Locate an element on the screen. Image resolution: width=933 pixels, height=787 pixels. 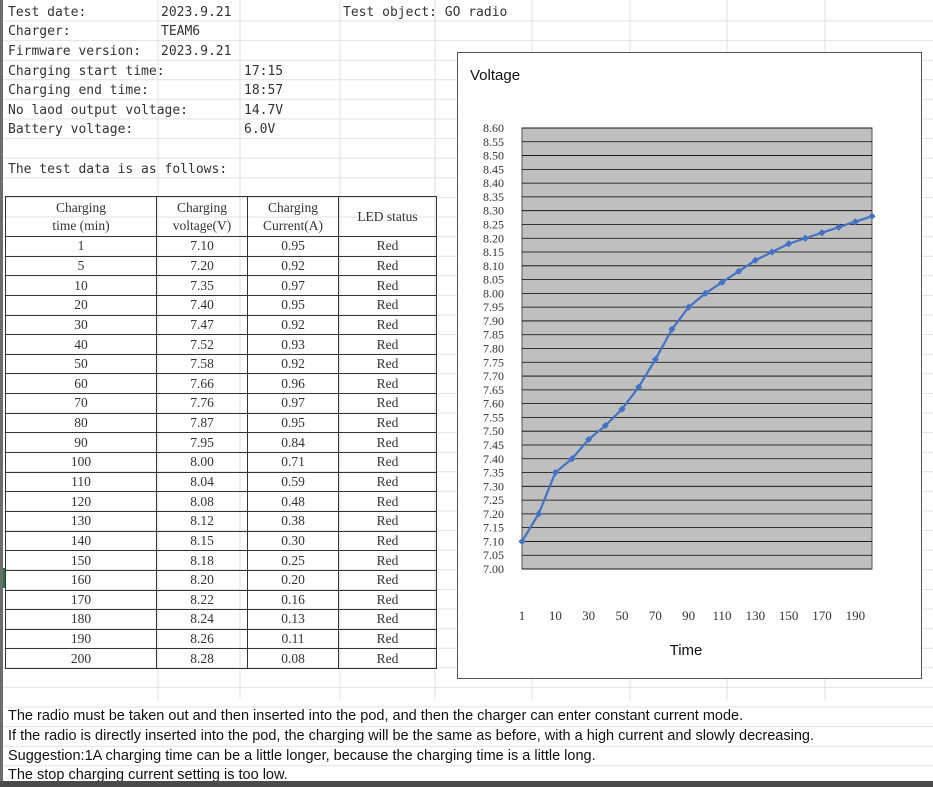
current-cell: 0.08 is located at coordinates (293, 659).